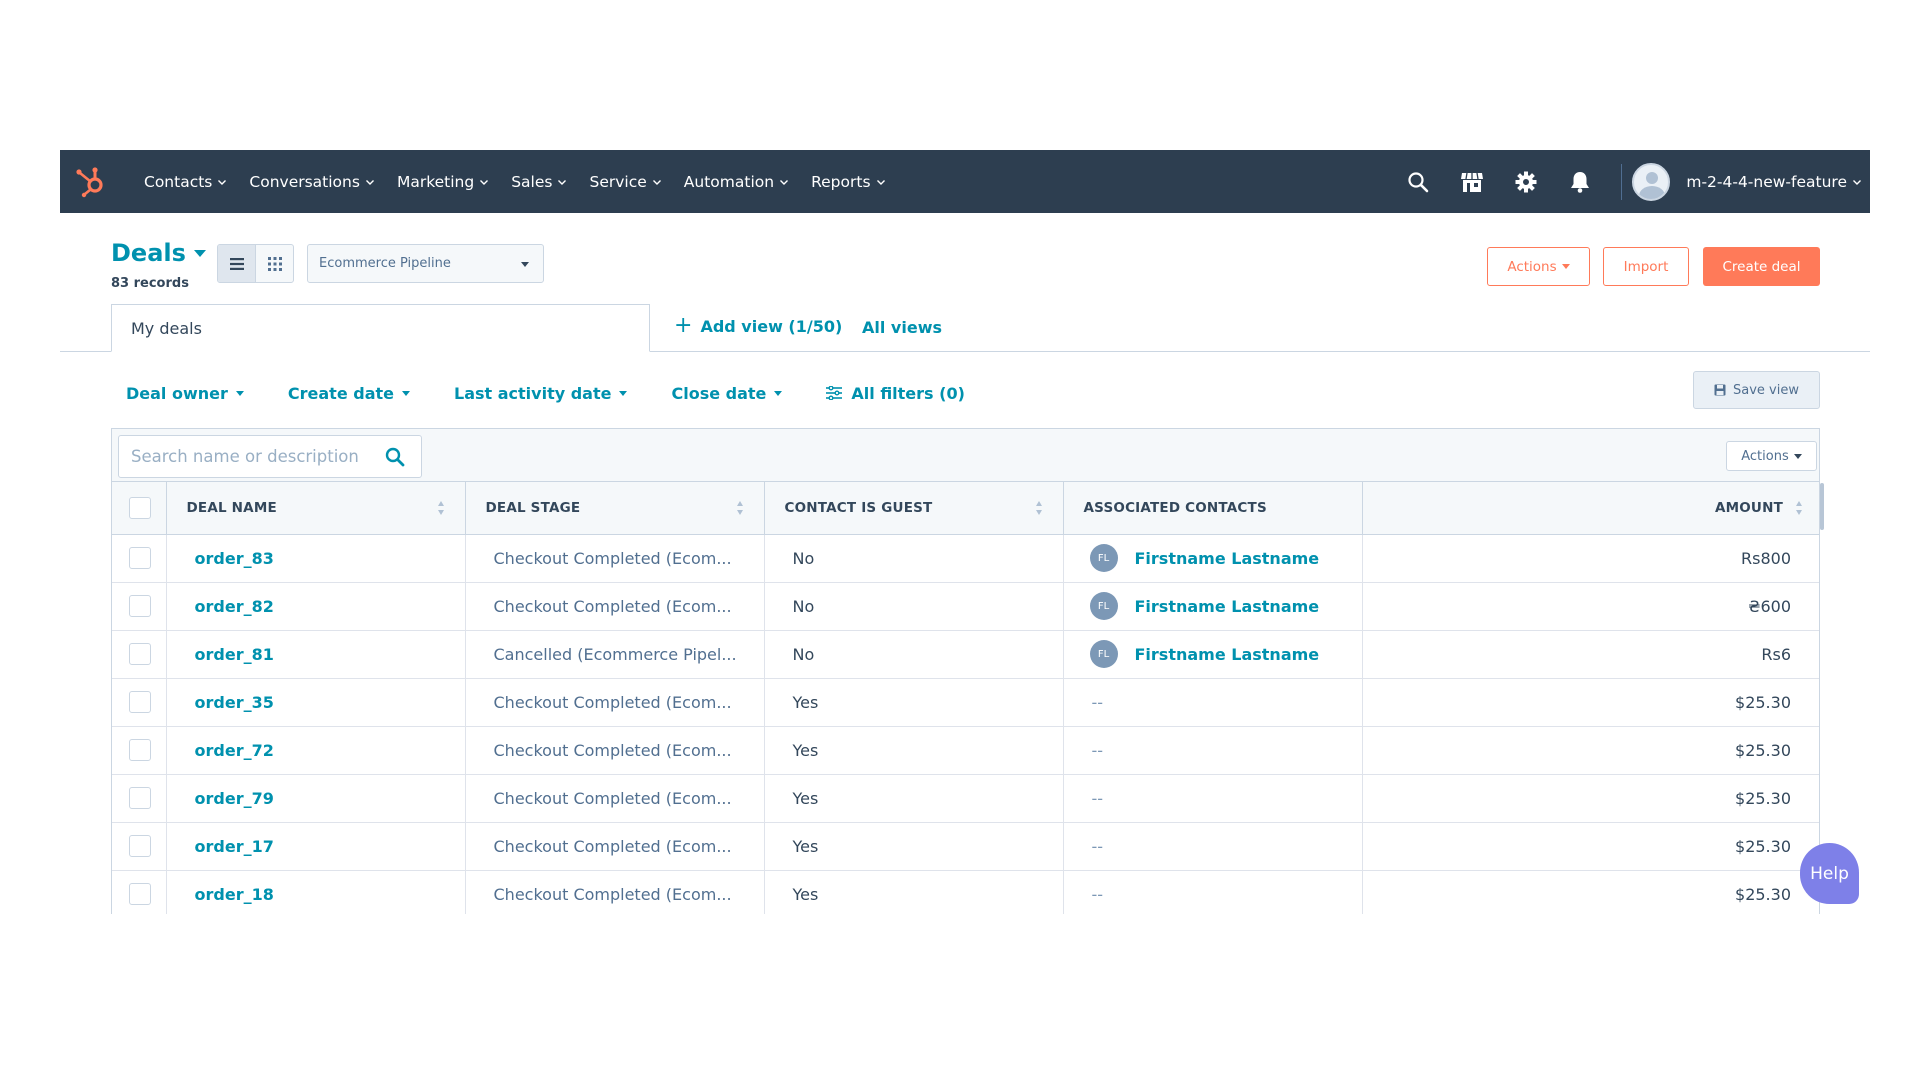  I want to click on nav-item-contacts: Contacts, so click(185, 182).